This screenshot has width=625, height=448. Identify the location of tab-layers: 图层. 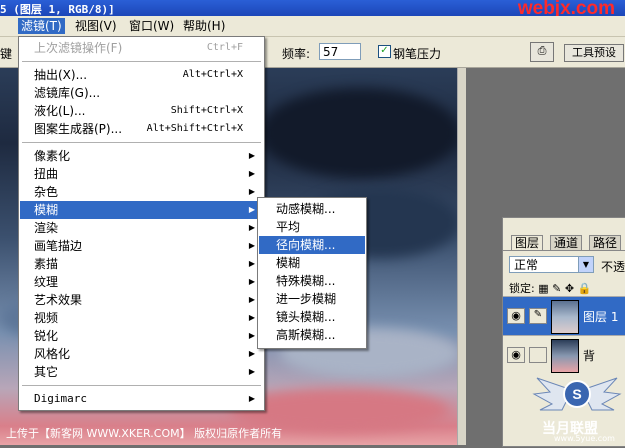
(527, 242).